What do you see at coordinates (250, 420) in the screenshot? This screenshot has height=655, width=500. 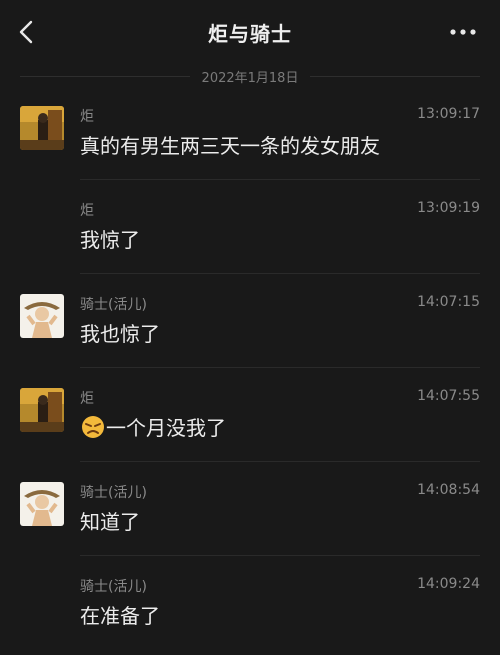 I see `message-item: 炬 14:07:55 一个月没我了` at bounding box center [250, 420].